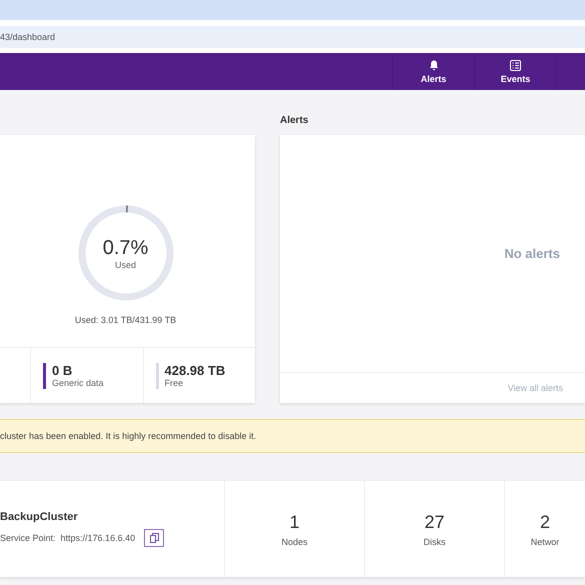  I want to click on used-percent: 0.7%, so click(125, 248).